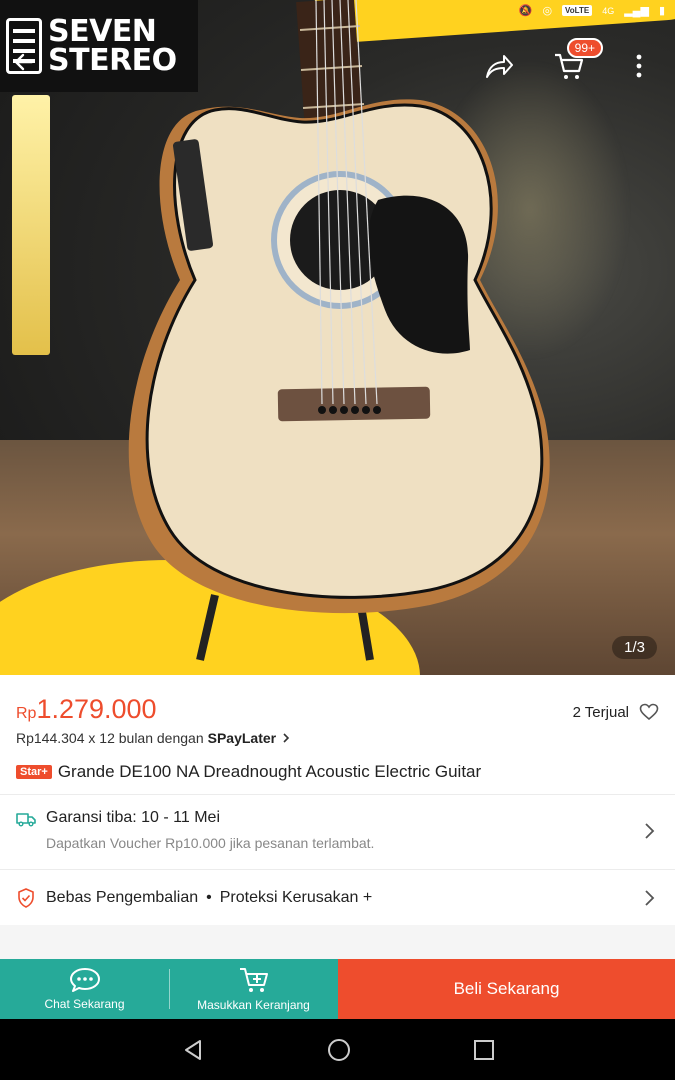  Describe the element at coordinates (112, 46) in the screenshot. I see `seller-logo-text: SEVEN STEREO` at that location.